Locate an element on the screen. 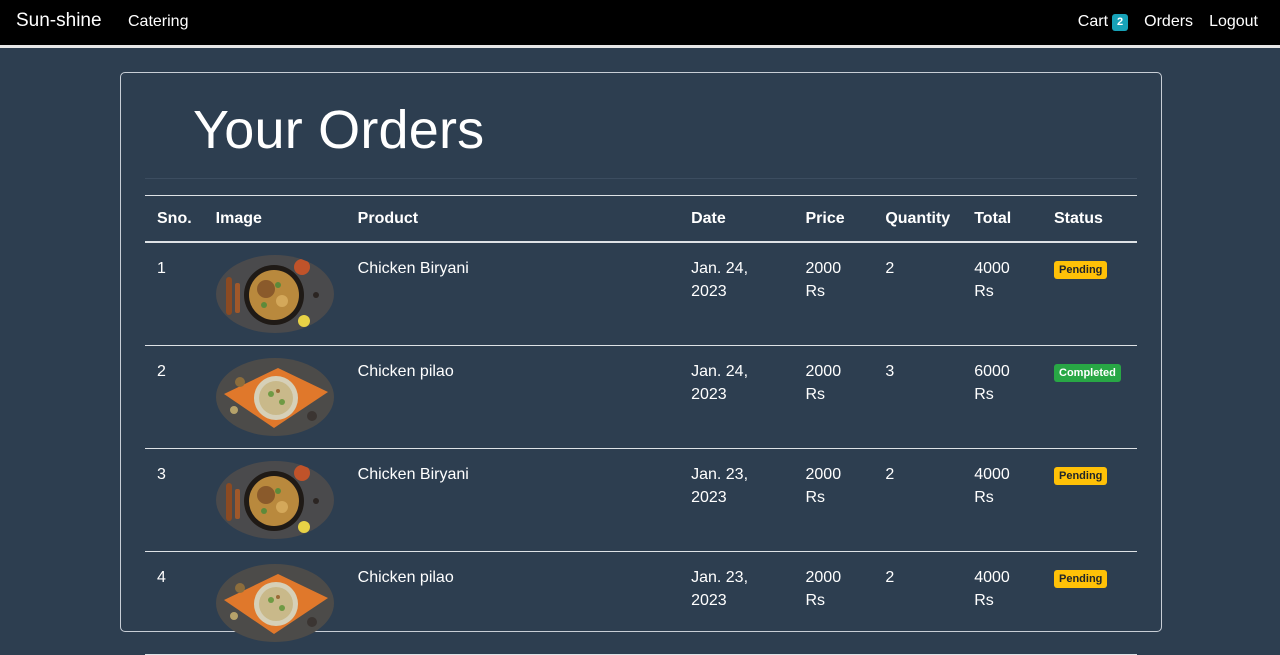 This screenshot has height=655, width=1280. navbar: Sun-shine Catering Cart 2 Orders Logout is located at coordinates (640, 24).